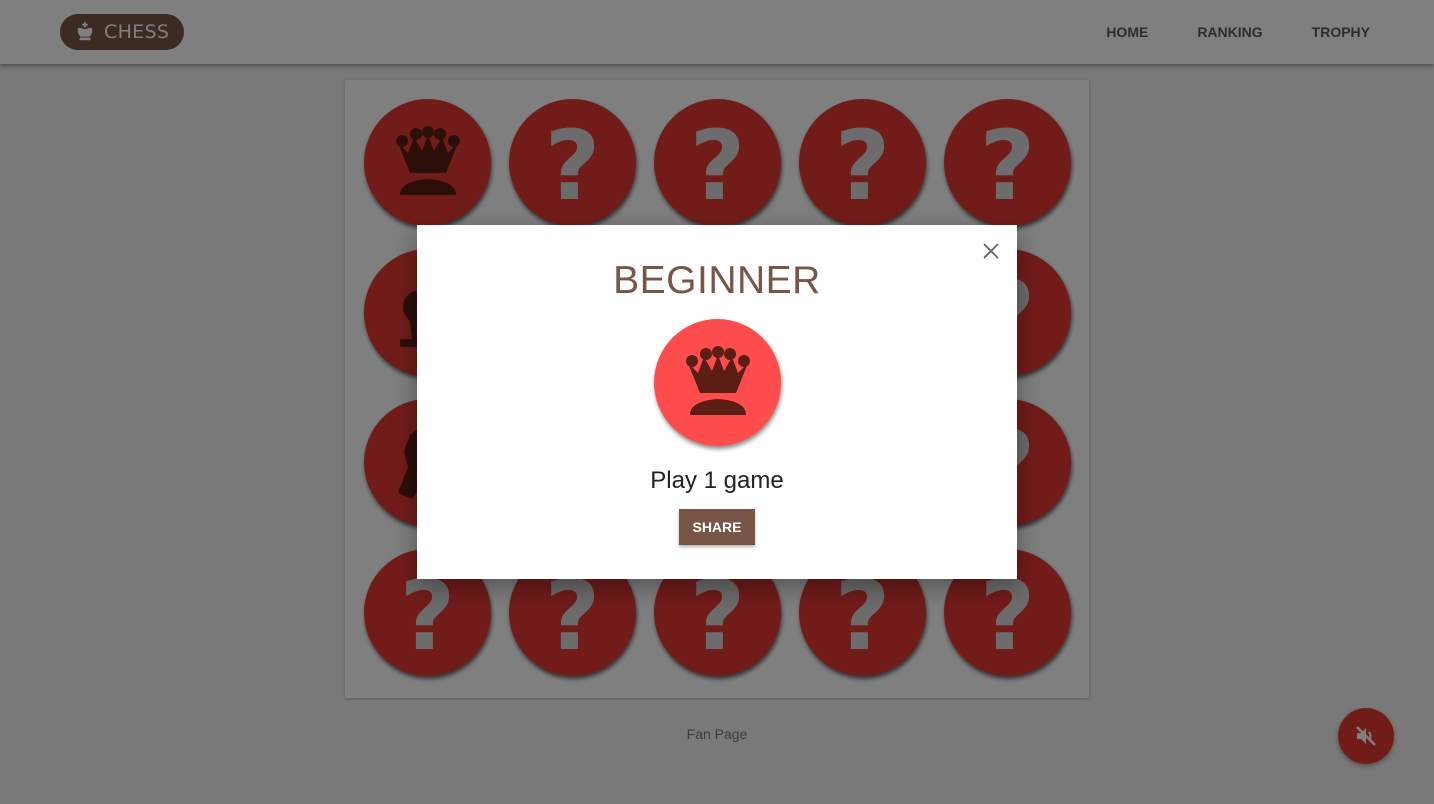  I want to click on modal-title: BEGINNER, so click(717, 280).